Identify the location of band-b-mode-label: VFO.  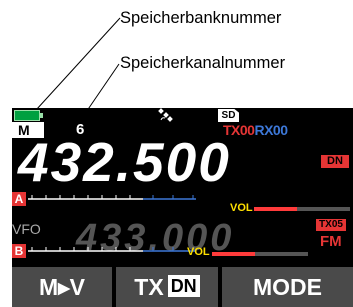
(26, 229).